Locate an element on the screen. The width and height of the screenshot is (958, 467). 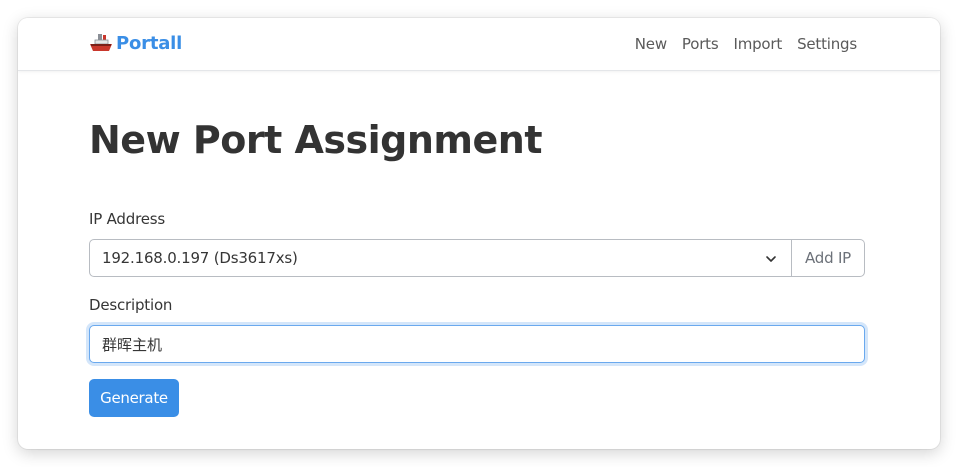
chevron-down-icon is located at coordinates (771, 259).